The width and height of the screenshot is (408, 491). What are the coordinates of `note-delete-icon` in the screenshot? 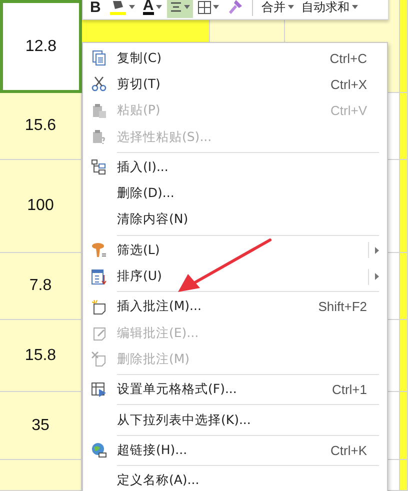 It's located at (99, 359).